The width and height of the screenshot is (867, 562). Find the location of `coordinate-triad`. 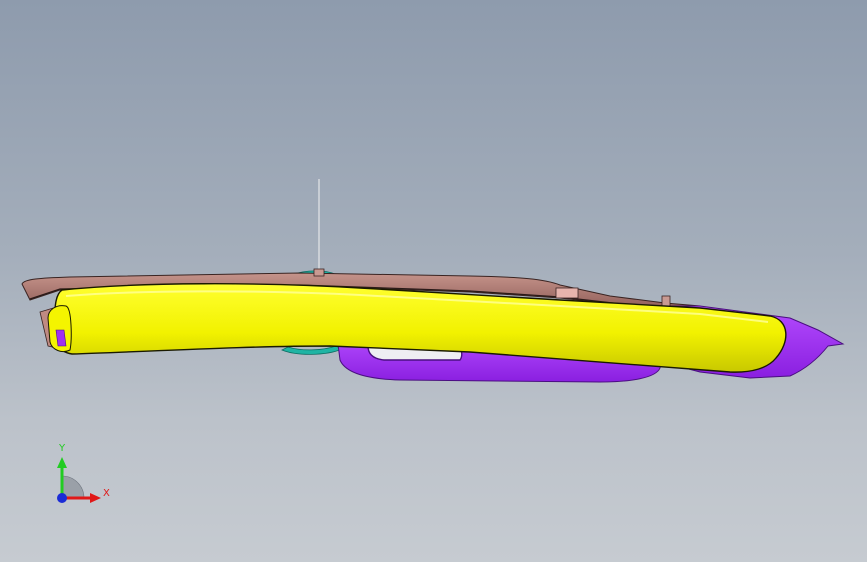

coordinate-triad is located at coordinates (79, 480).